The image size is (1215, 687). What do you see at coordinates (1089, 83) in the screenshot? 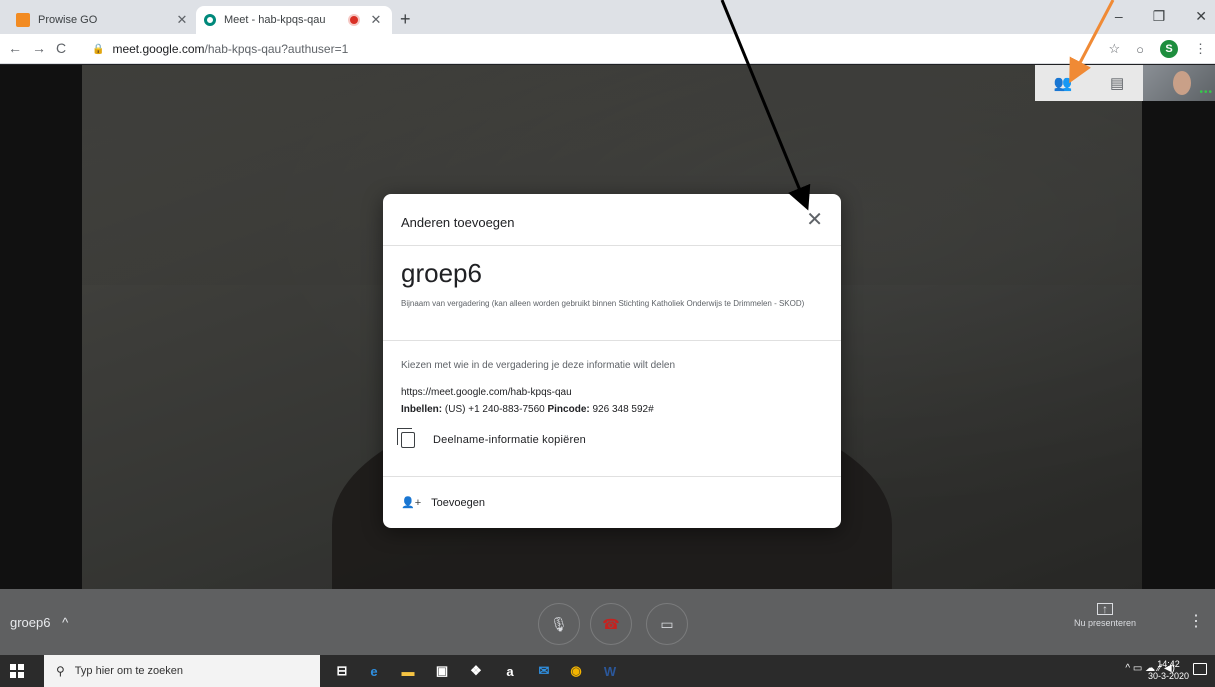
I see `side-panel-buttons: 👥 ▤` at bounding box center [1089, 83].